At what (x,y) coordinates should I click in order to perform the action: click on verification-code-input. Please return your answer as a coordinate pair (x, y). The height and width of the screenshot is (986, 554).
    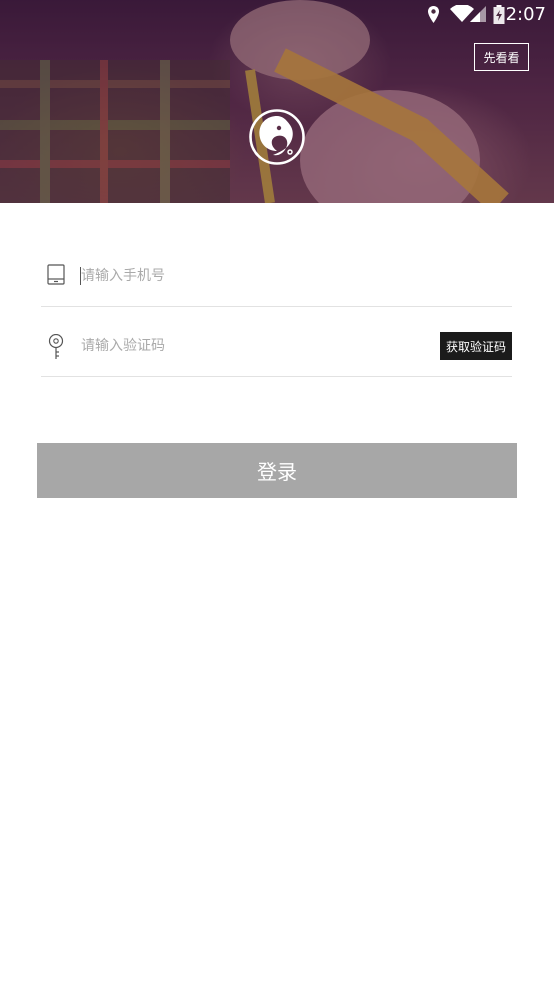
    Looking at the image, I should click on (251, 346).